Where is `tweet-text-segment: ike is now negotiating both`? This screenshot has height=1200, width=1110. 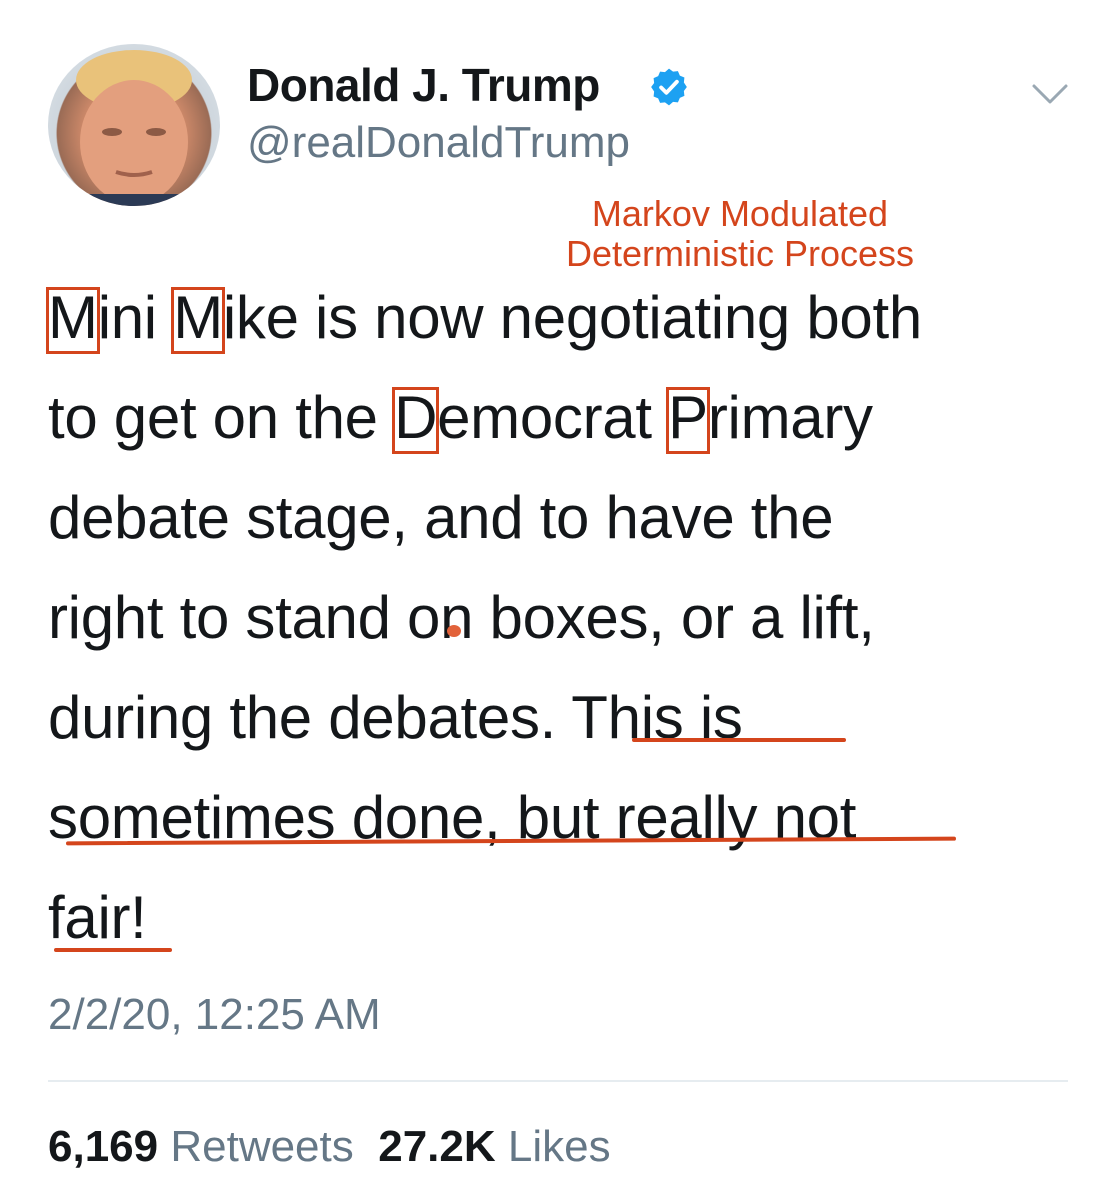 tweet-text-segment: ike is now negotiating both is located at coordinates (572, 317).